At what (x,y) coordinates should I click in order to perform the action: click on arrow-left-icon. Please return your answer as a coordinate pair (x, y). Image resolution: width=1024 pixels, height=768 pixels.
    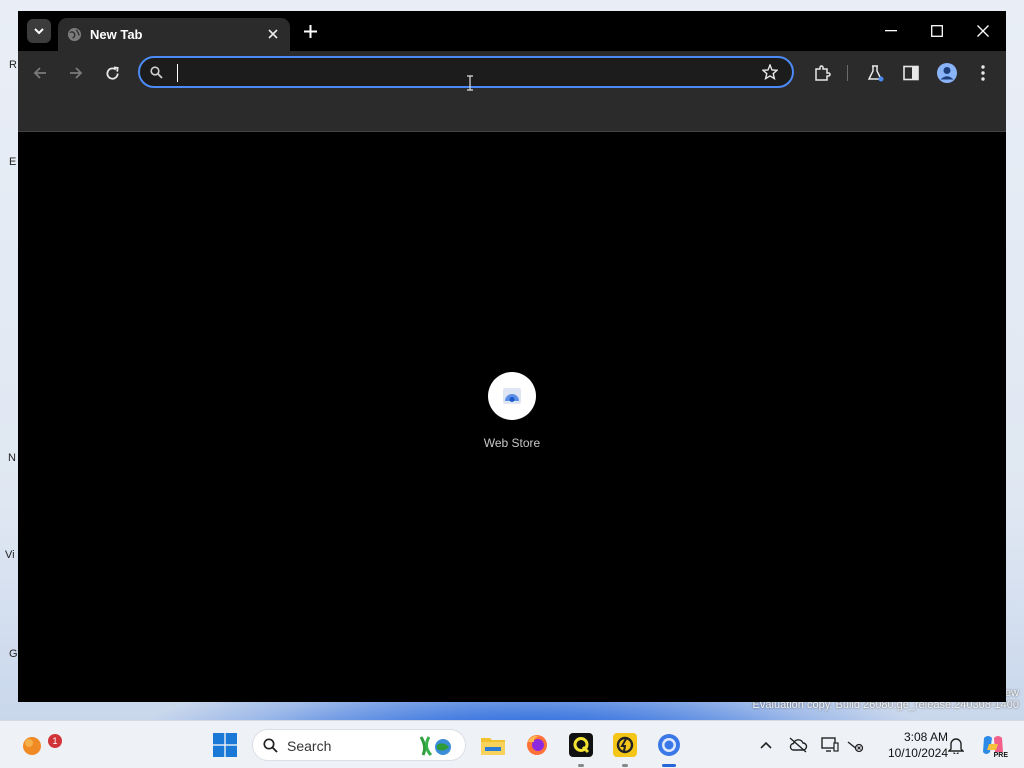
    Looking at the image, I should click on (39, 73).